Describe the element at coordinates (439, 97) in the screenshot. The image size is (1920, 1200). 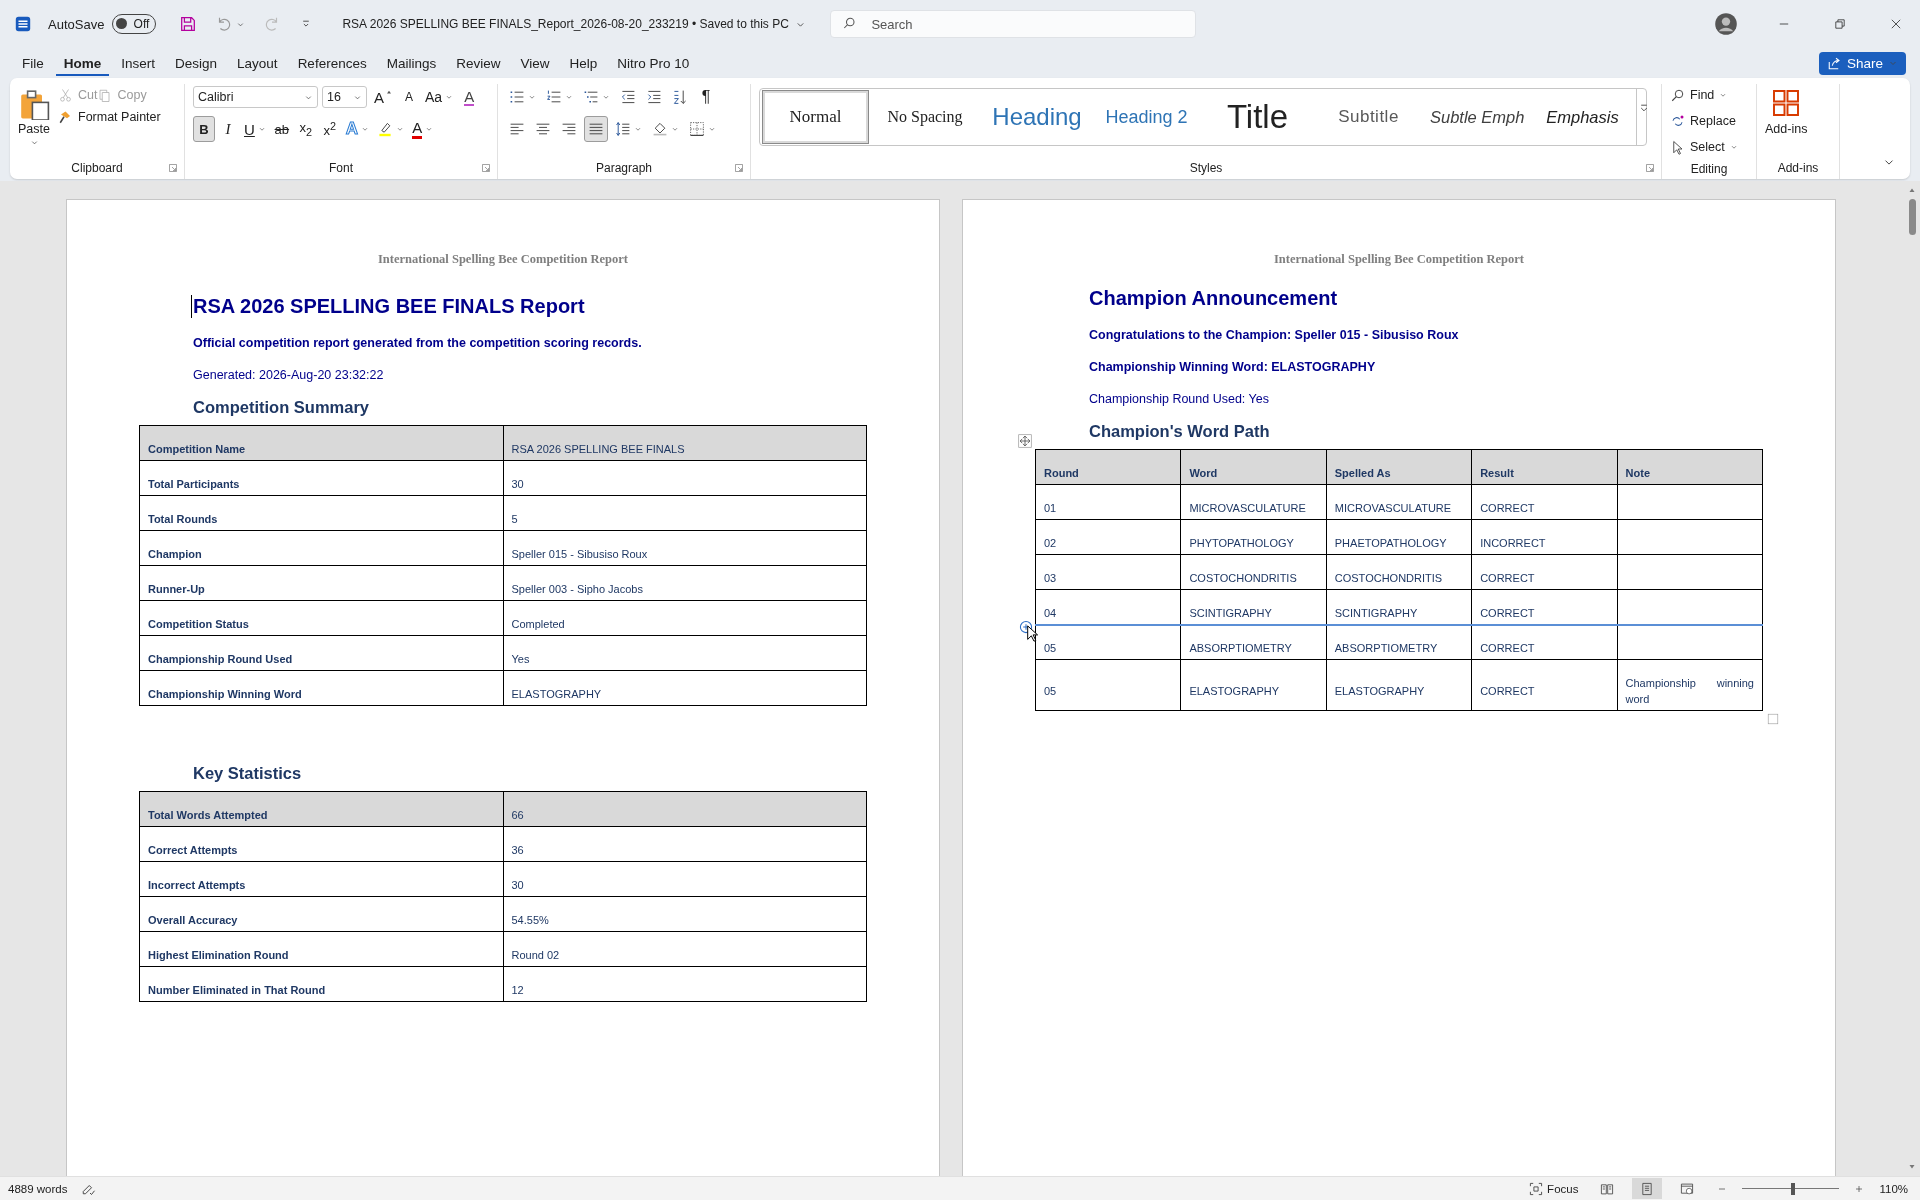
I see `change-case-button: Aa` at that location.